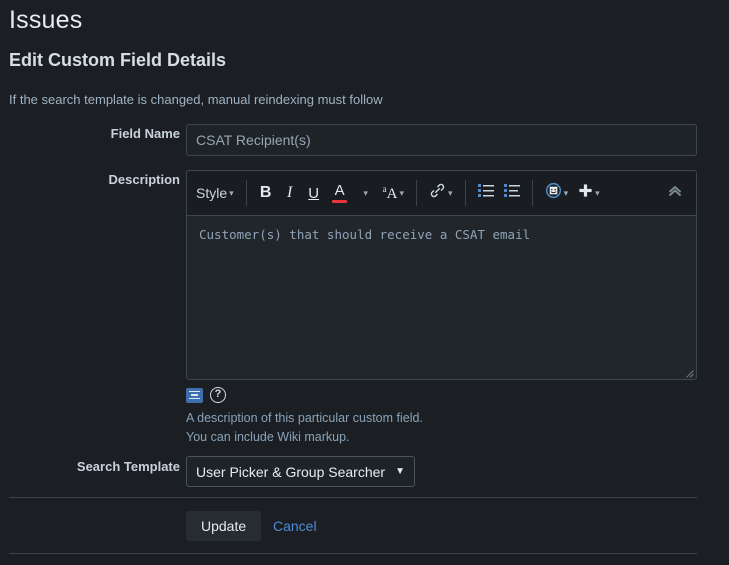 The width and height of the screenshot is (729, 565). I want to click on bold-label: B, so click(265, 192).